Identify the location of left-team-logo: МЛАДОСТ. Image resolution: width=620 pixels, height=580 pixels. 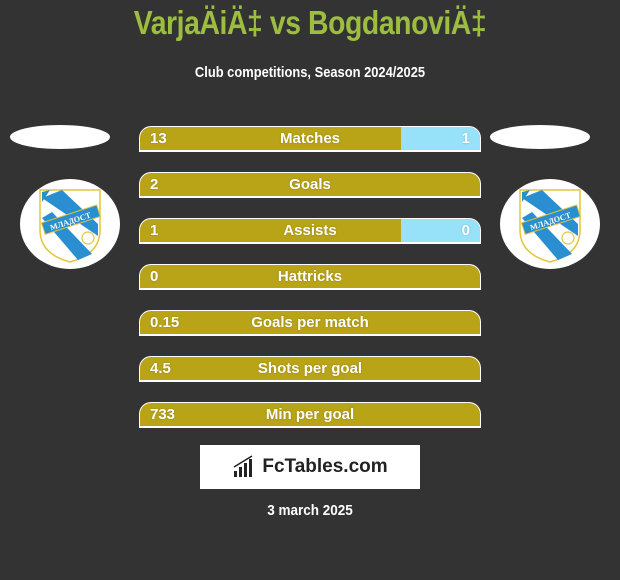
(70, 224).